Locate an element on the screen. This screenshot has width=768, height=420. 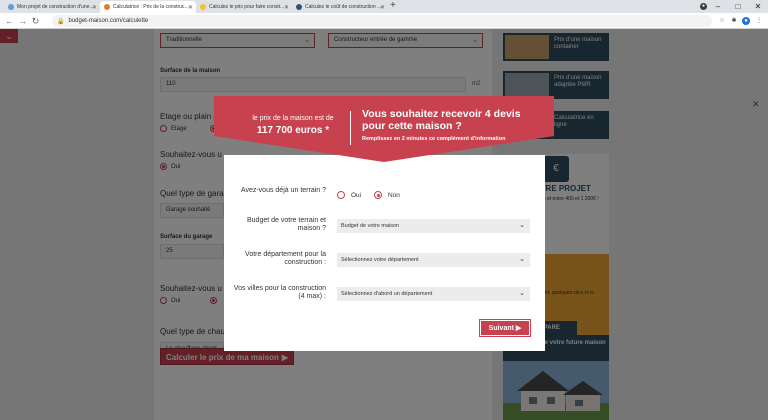
back-icon: ← is located at coordinates (9, 21).